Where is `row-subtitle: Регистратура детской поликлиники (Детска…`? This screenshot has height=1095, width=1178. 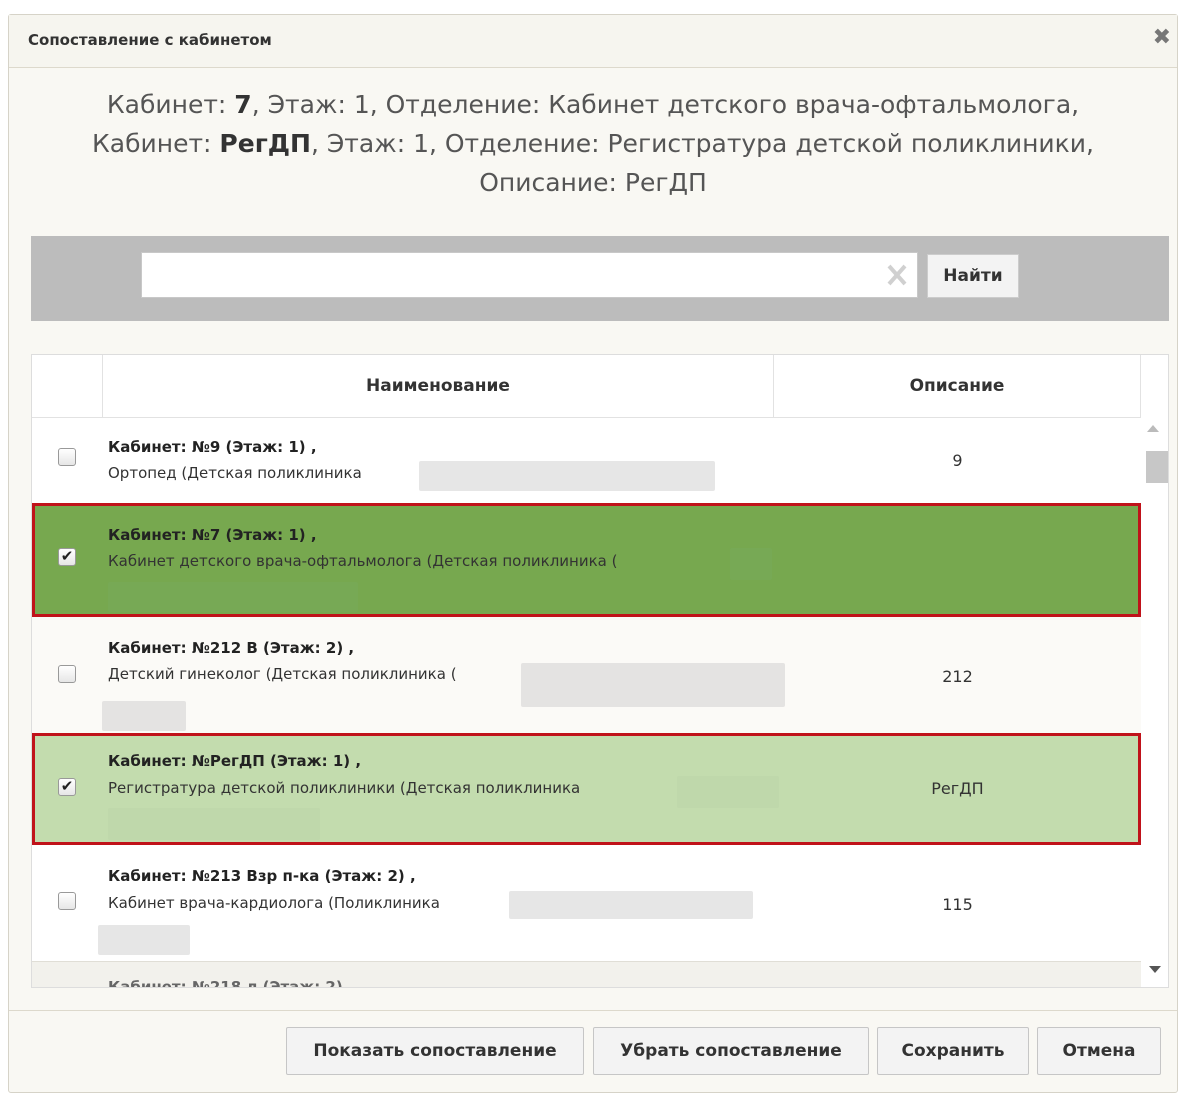 row-subtitle: Регистратура детской поликлиники (Детска… is located at coordinates (344, 788).